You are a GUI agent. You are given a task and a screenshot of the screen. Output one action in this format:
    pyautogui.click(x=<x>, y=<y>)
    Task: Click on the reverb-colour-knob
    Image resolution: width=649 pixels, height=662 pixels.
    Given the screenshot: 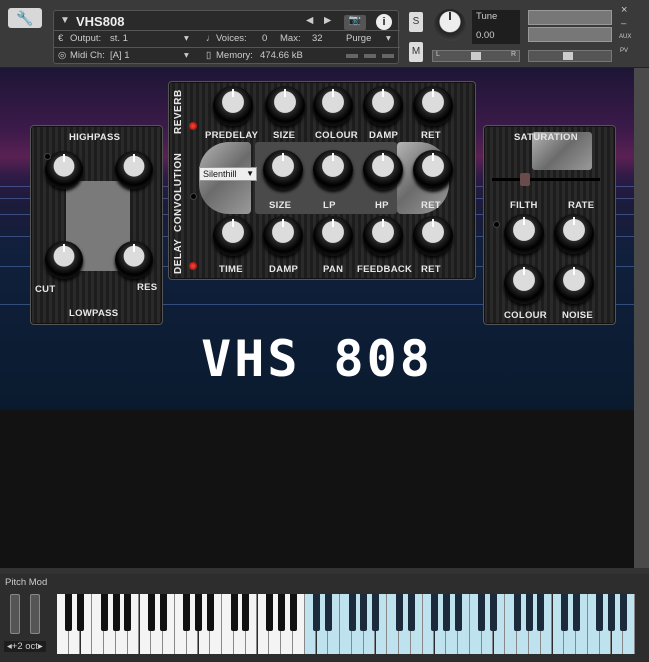 What is the action you would take?
    pyautogui.click(x=333, y=106)
    